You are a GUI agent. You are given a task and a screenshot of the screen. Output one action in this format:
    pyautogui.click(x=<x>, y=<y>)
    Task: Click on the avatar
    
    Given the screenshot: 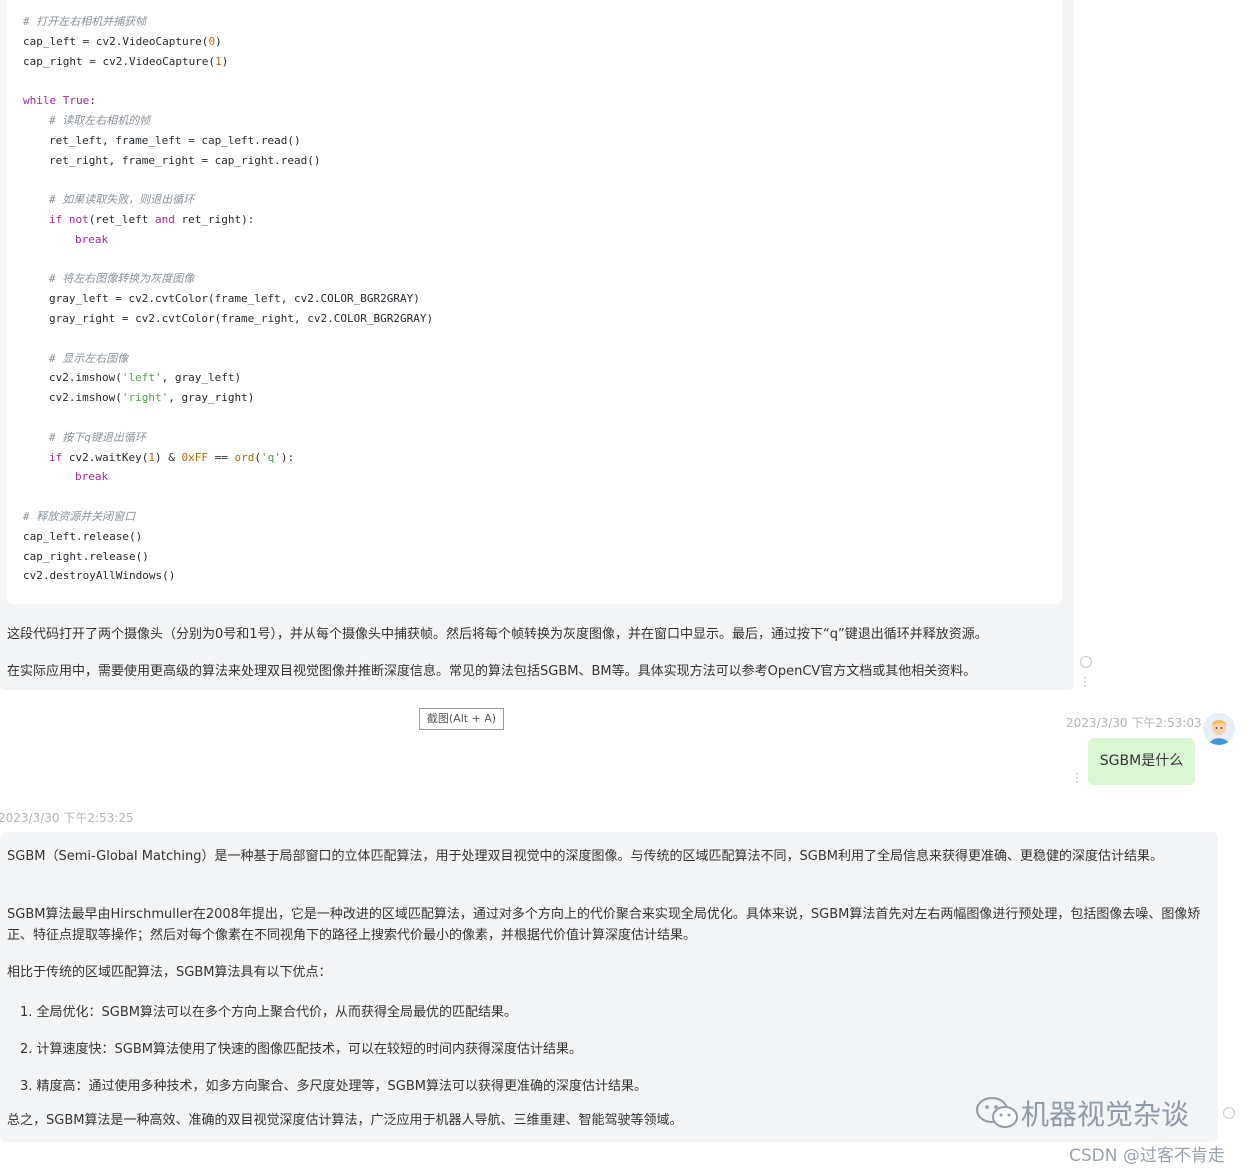 What is the action you would take?
    pyautogui.click(x=1219, y=729)
    